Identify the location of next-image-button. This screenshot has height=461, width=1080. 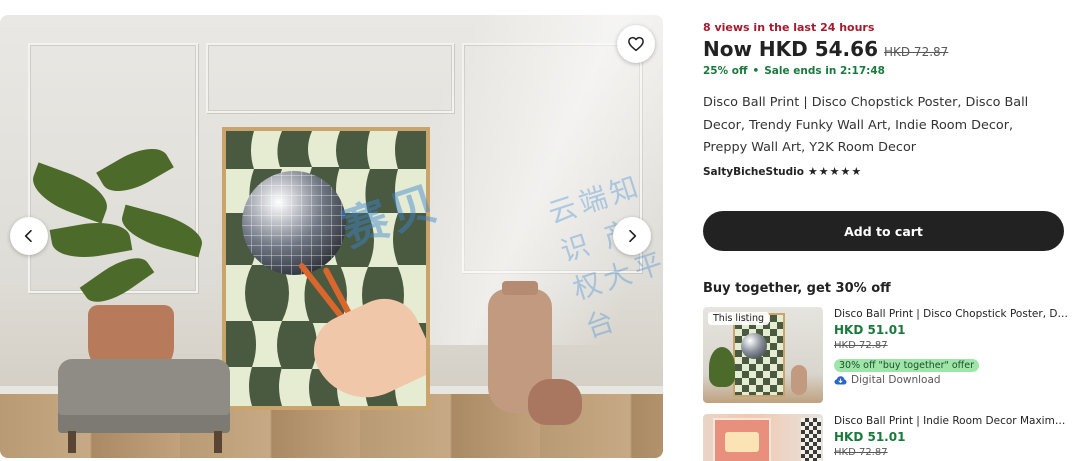
(632, 236).